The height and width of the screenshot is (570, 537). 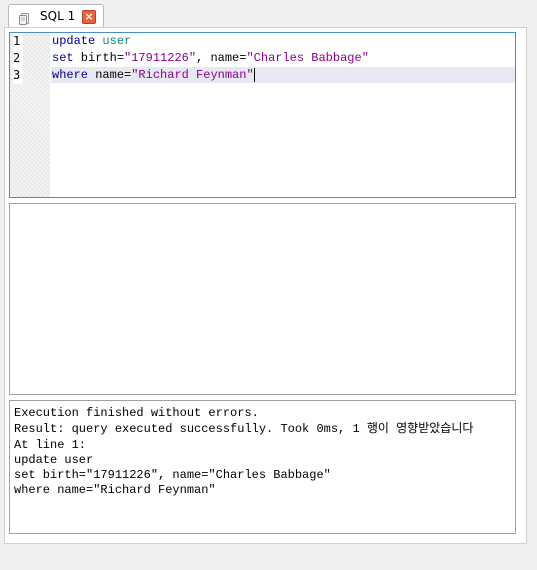 What do you see at coordinates (160, 58) in the screenshot?
I see `code-token-str: "17911226"` at bounding box center [160, 58].